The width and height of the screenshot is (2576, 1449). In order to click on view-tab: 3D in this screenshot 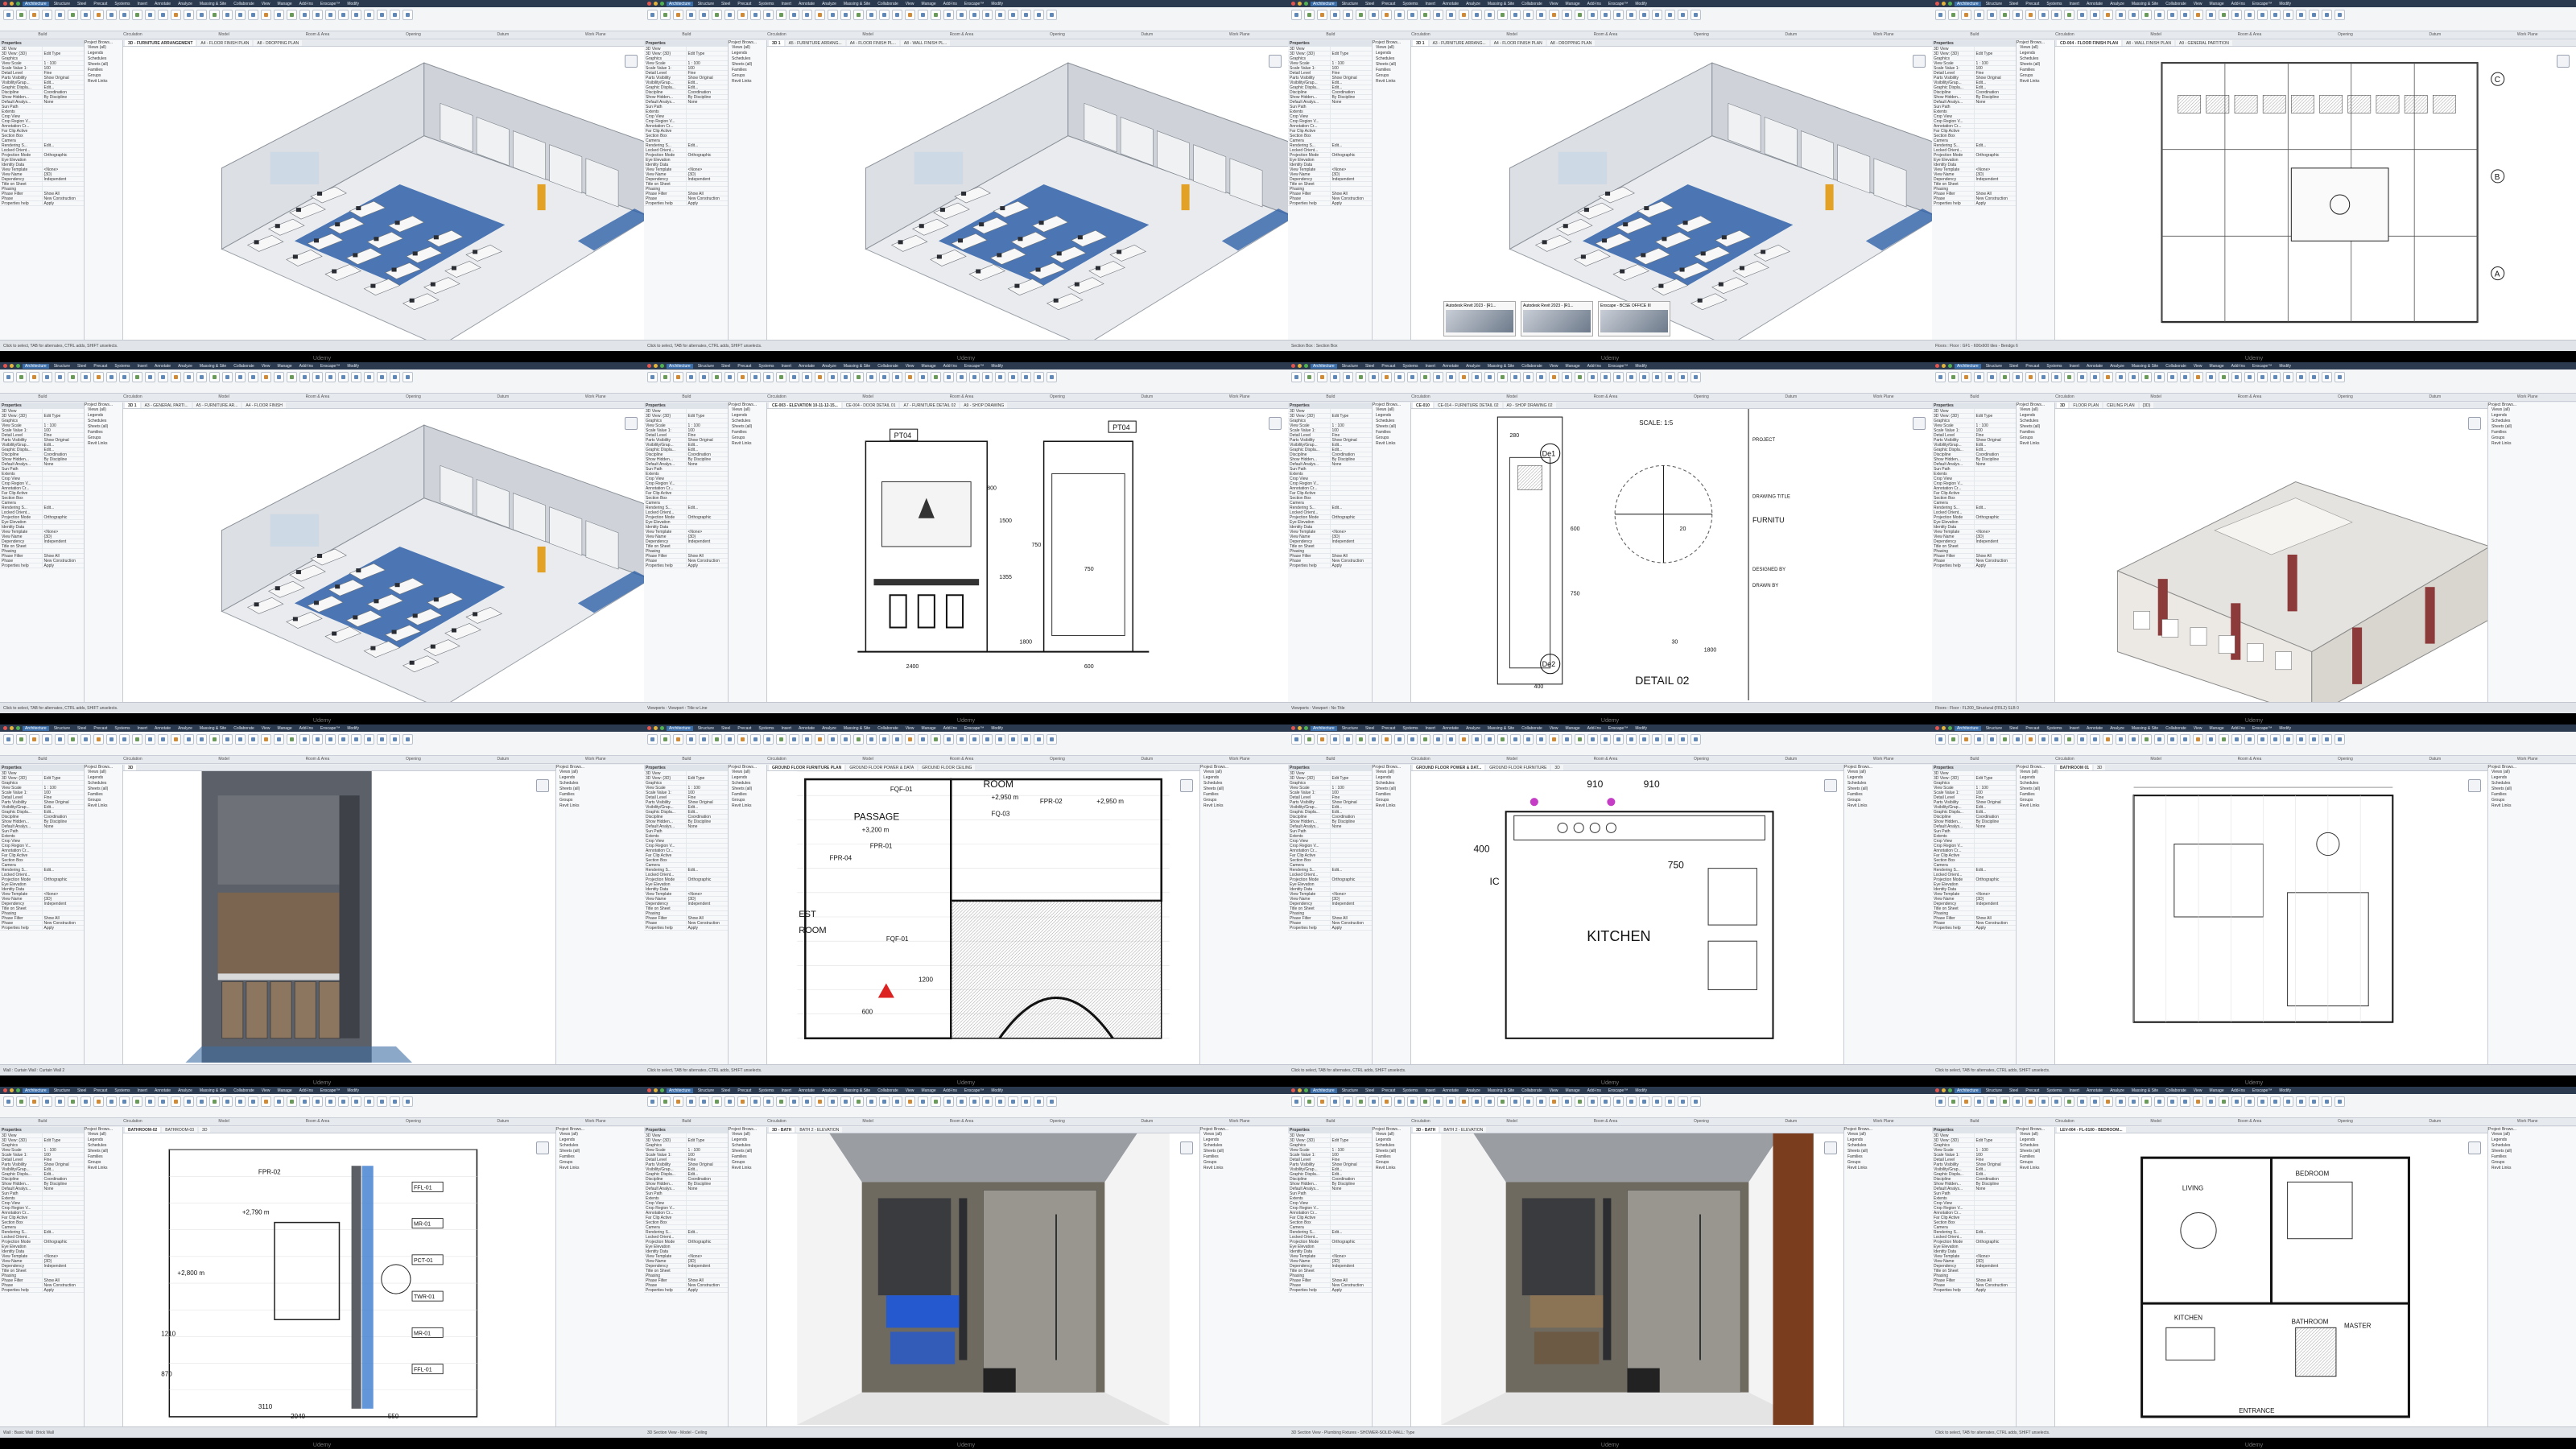, I will do `click(131, 767)`.